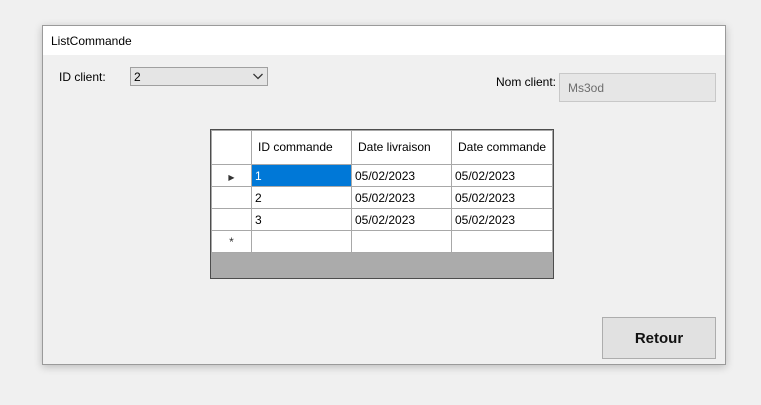 This screenshot has height=405, width=761. Describe the element at coordinates (502, 241) in the screenshot. I see `new-cell-date-commande` at that location.